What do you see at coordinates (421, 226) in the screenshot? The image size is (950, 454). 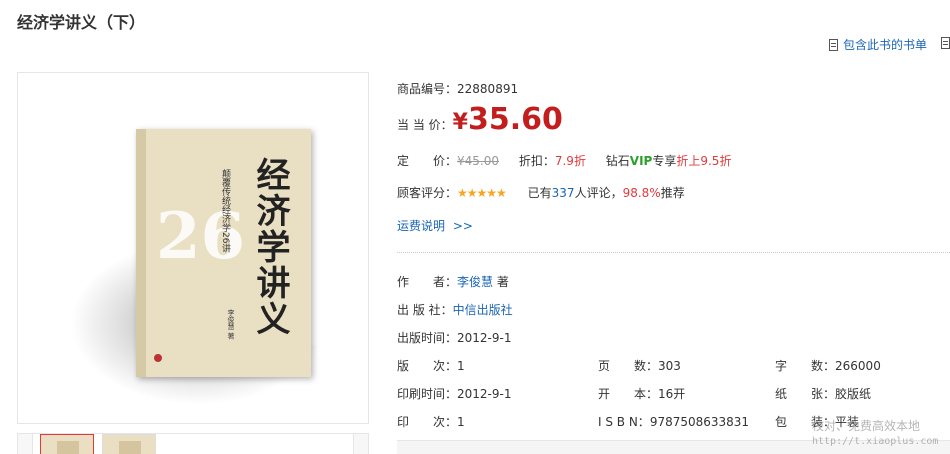 I see `shipping-link: 运费说明` at bounding box center [421, 226].